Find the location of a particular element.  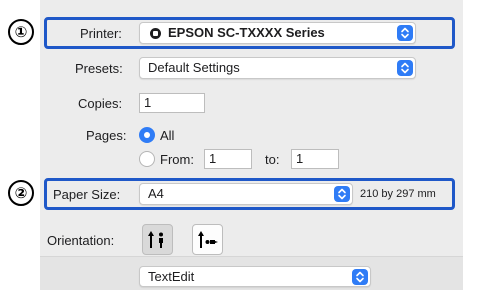

pages-all-label: All is located at coordinates (167, 135).